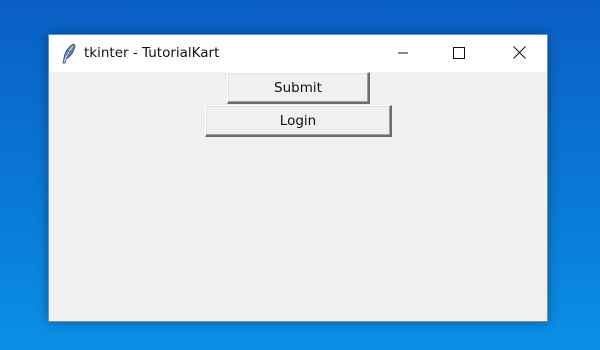 The width and height of the screenshot is (600, 350). I want to click on maximize-button, so click(459, 53).